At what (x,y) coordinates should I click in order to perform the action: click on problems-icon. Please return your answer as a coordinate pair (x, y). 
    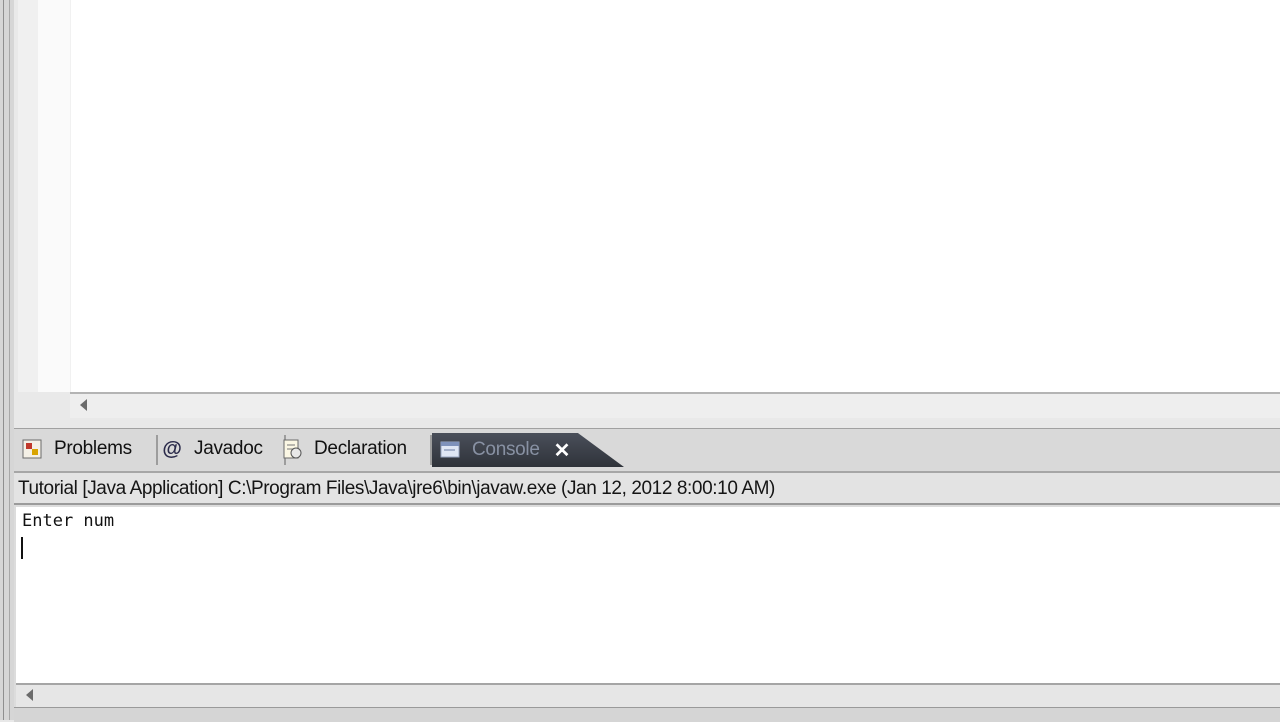
    Looking at the image, I should click on (32, 449).